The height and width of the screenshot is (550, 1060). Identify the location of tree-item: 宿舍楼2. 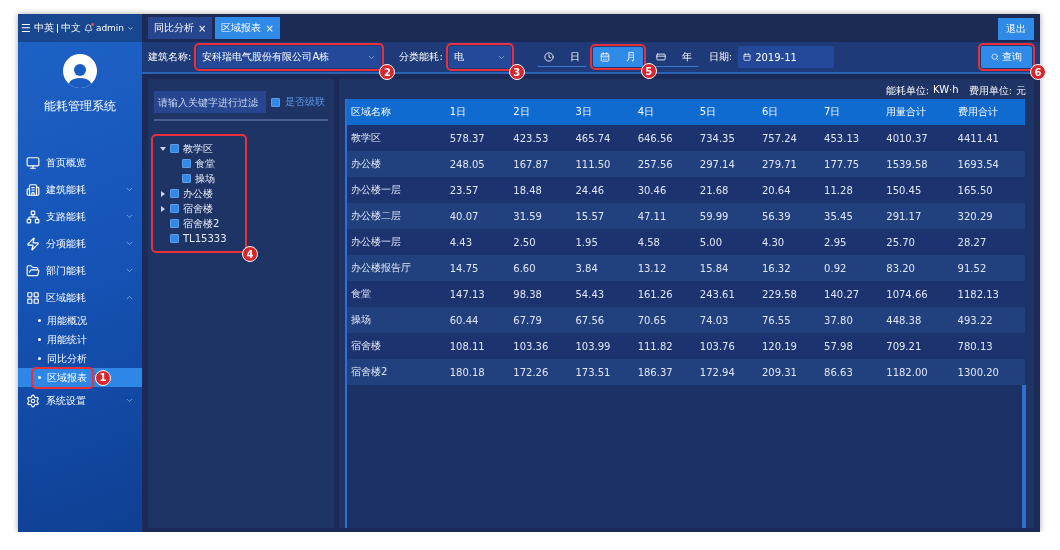
(201, 223).